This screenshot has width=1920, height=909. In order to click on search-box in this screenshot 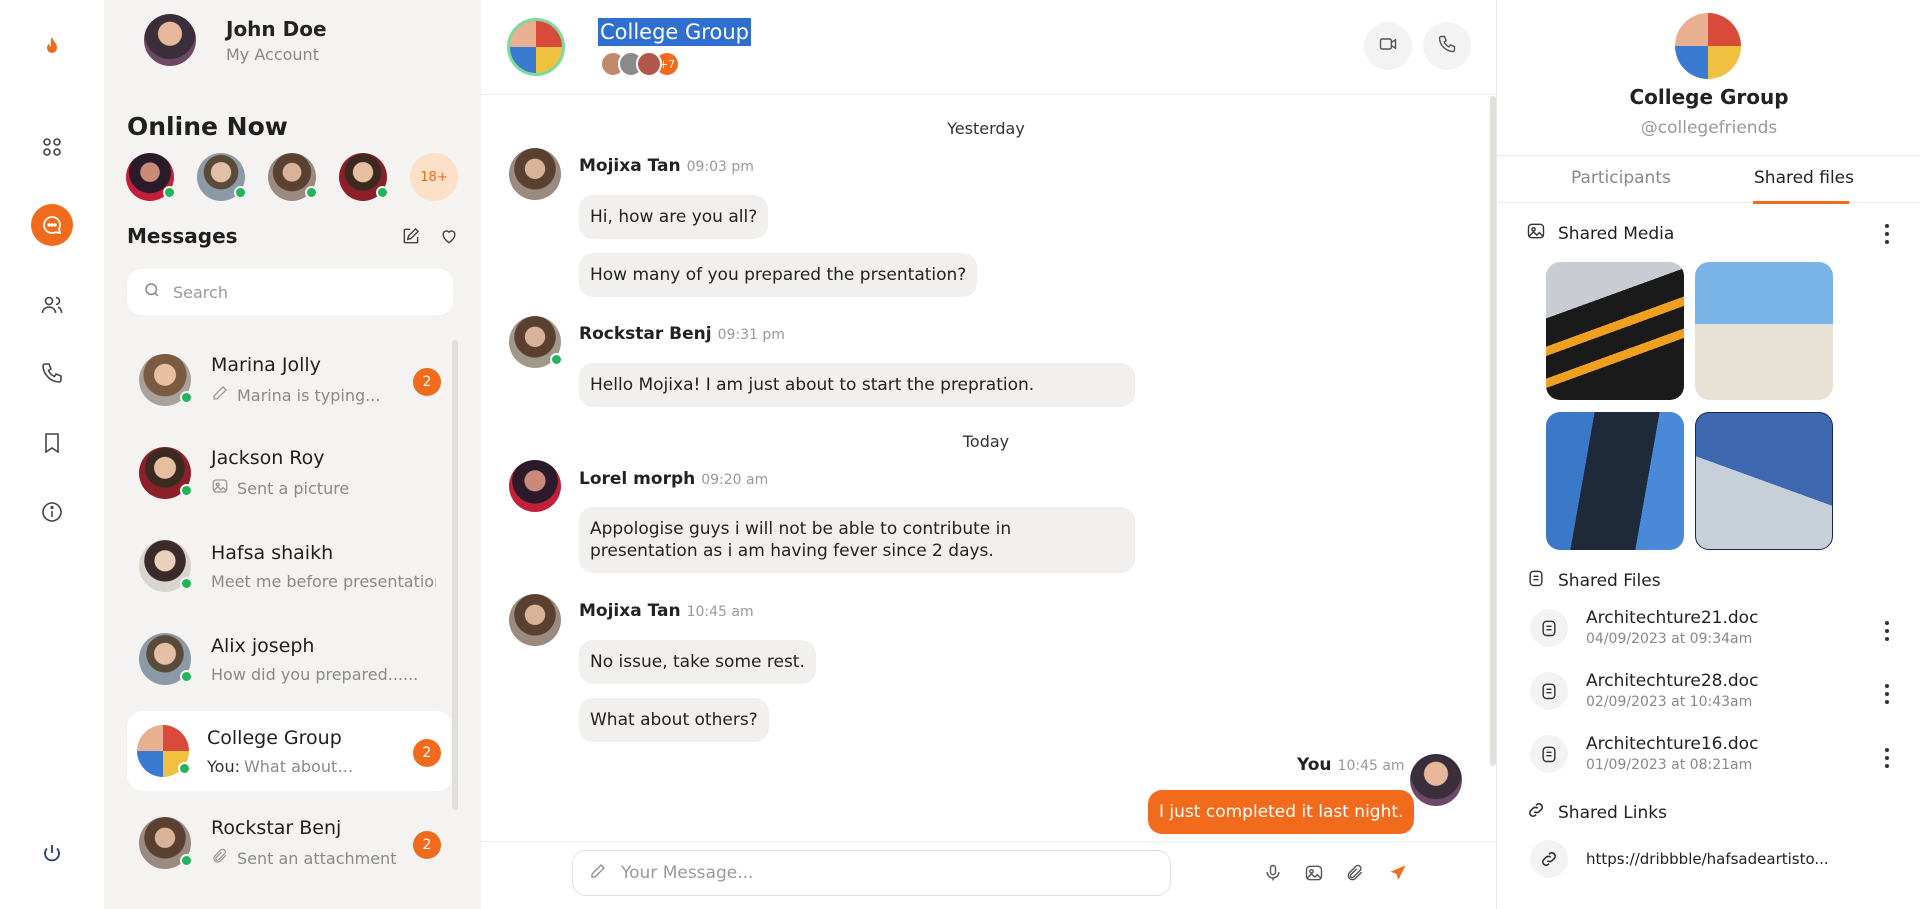, I will do `click(290, 292)`.